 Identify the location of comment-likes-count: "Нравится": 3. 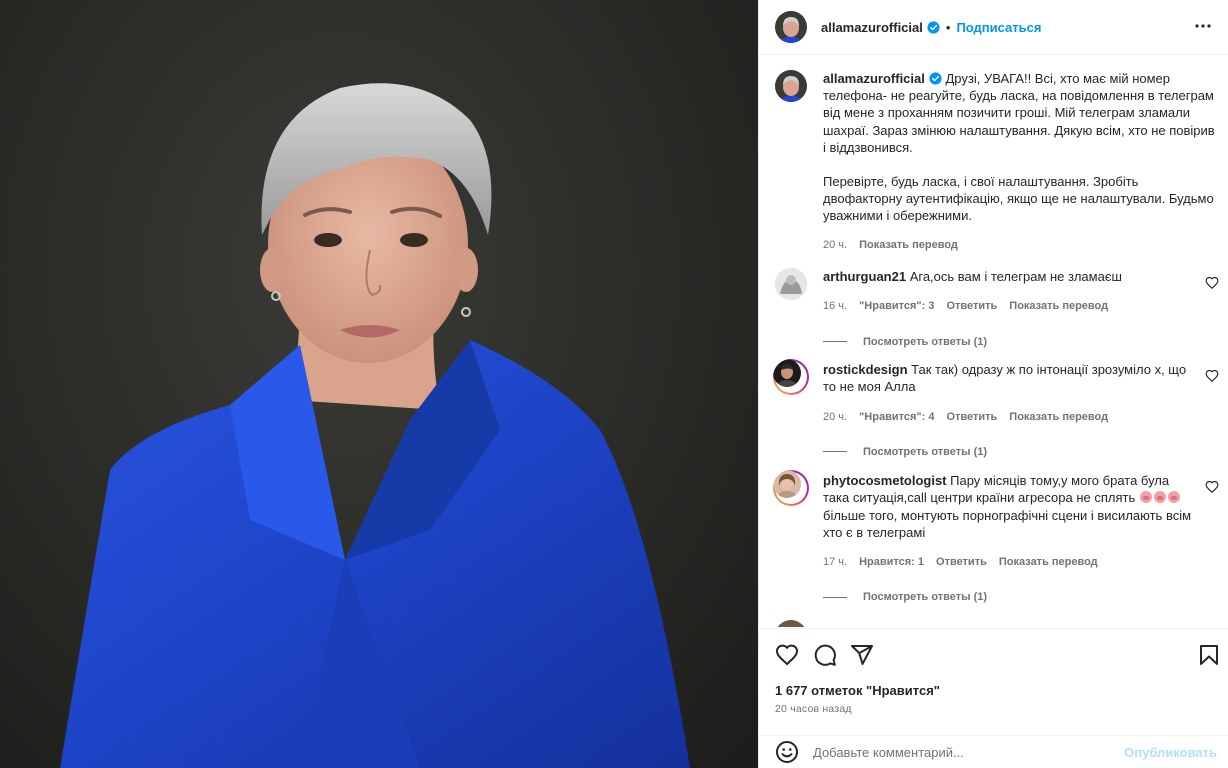
(896, 306).